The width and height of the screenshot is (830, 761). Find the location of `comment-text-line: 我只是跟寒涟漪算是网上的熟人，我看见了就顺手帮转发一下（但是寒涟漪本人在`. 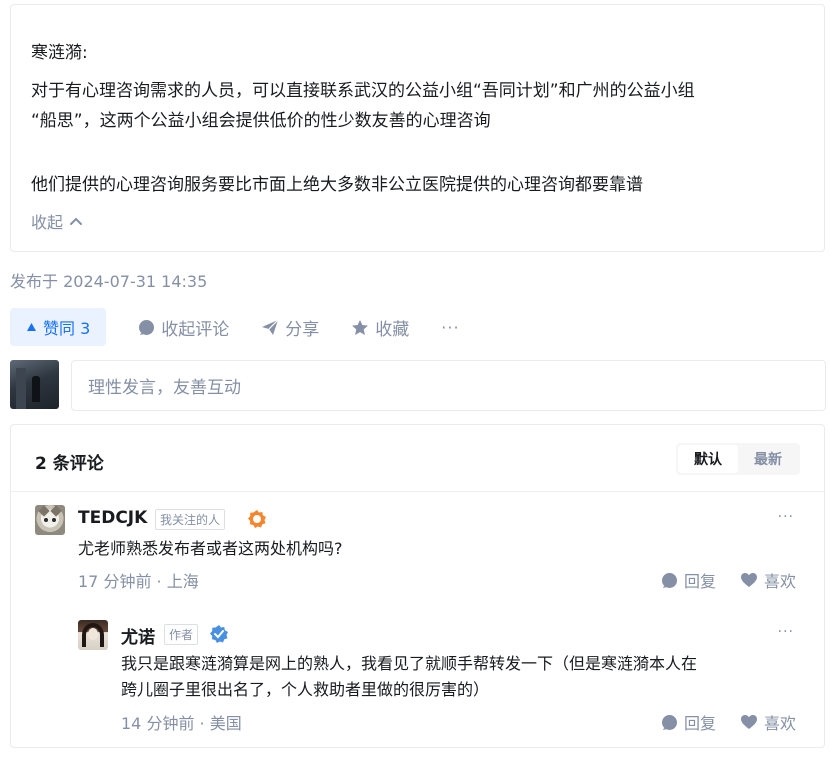

comment-text-line: 我只是跟寒涟漪算是网上的熟人，我看见了就顺手帮转发一下（但是寒涟漪本人在 is located at coordinates (409, 663).